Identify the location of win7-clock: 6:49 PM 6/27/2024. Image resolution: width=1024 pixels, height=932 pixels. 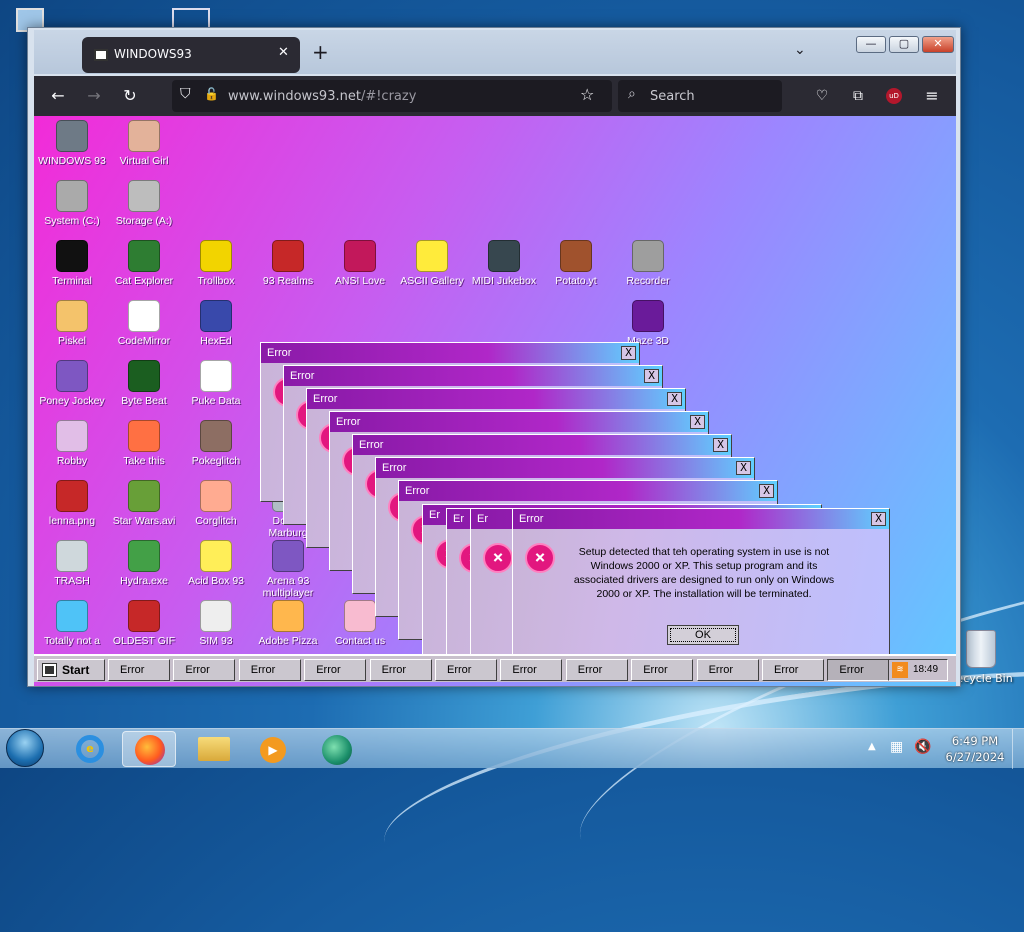
(975, 749).